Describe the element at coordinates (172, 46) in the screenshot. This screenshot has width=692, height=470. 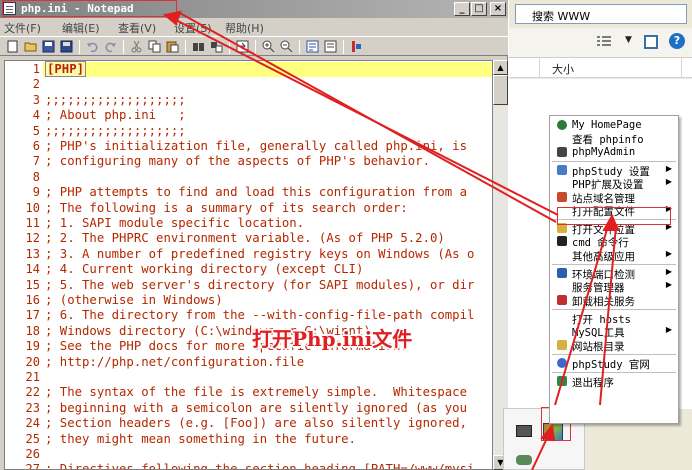
I see `paste-icon` at that location.